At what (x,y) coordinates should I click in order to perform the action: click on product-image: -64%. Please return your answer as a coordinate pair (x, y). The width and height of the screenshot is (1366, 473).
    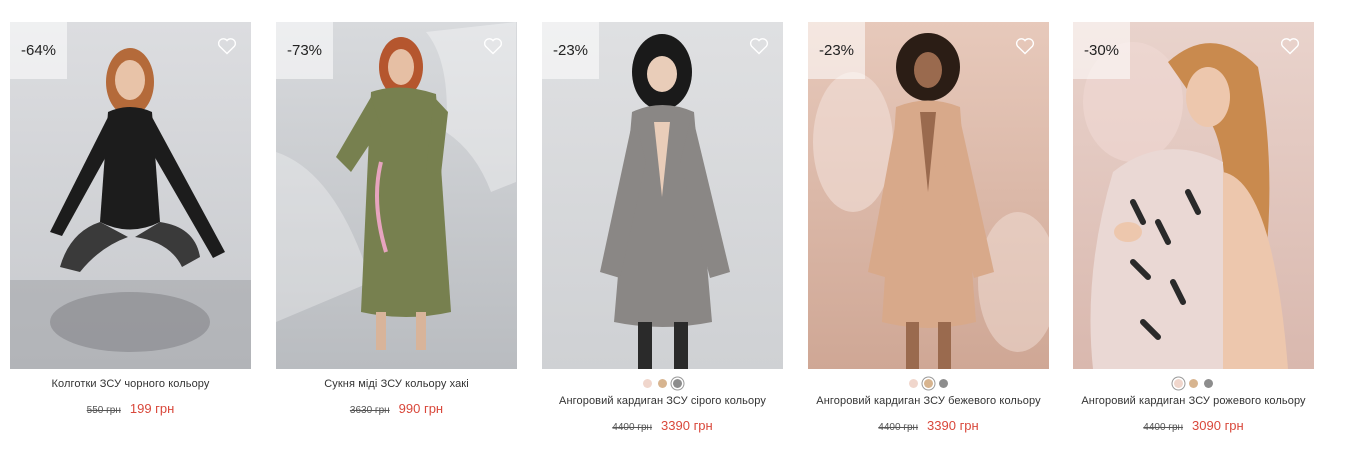
    Looking at the image, I should click on (130, 195).